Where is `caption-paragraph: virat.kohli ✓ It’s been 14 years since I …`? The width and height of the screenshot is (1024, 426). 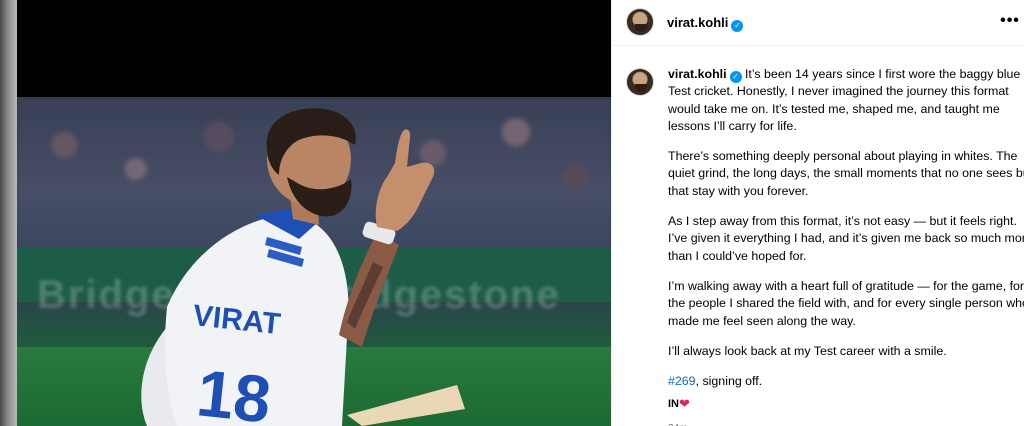
caption-paragraph: virat.kohli ✓ It’s been 14 years since I … is located at coordinates (846, 100).